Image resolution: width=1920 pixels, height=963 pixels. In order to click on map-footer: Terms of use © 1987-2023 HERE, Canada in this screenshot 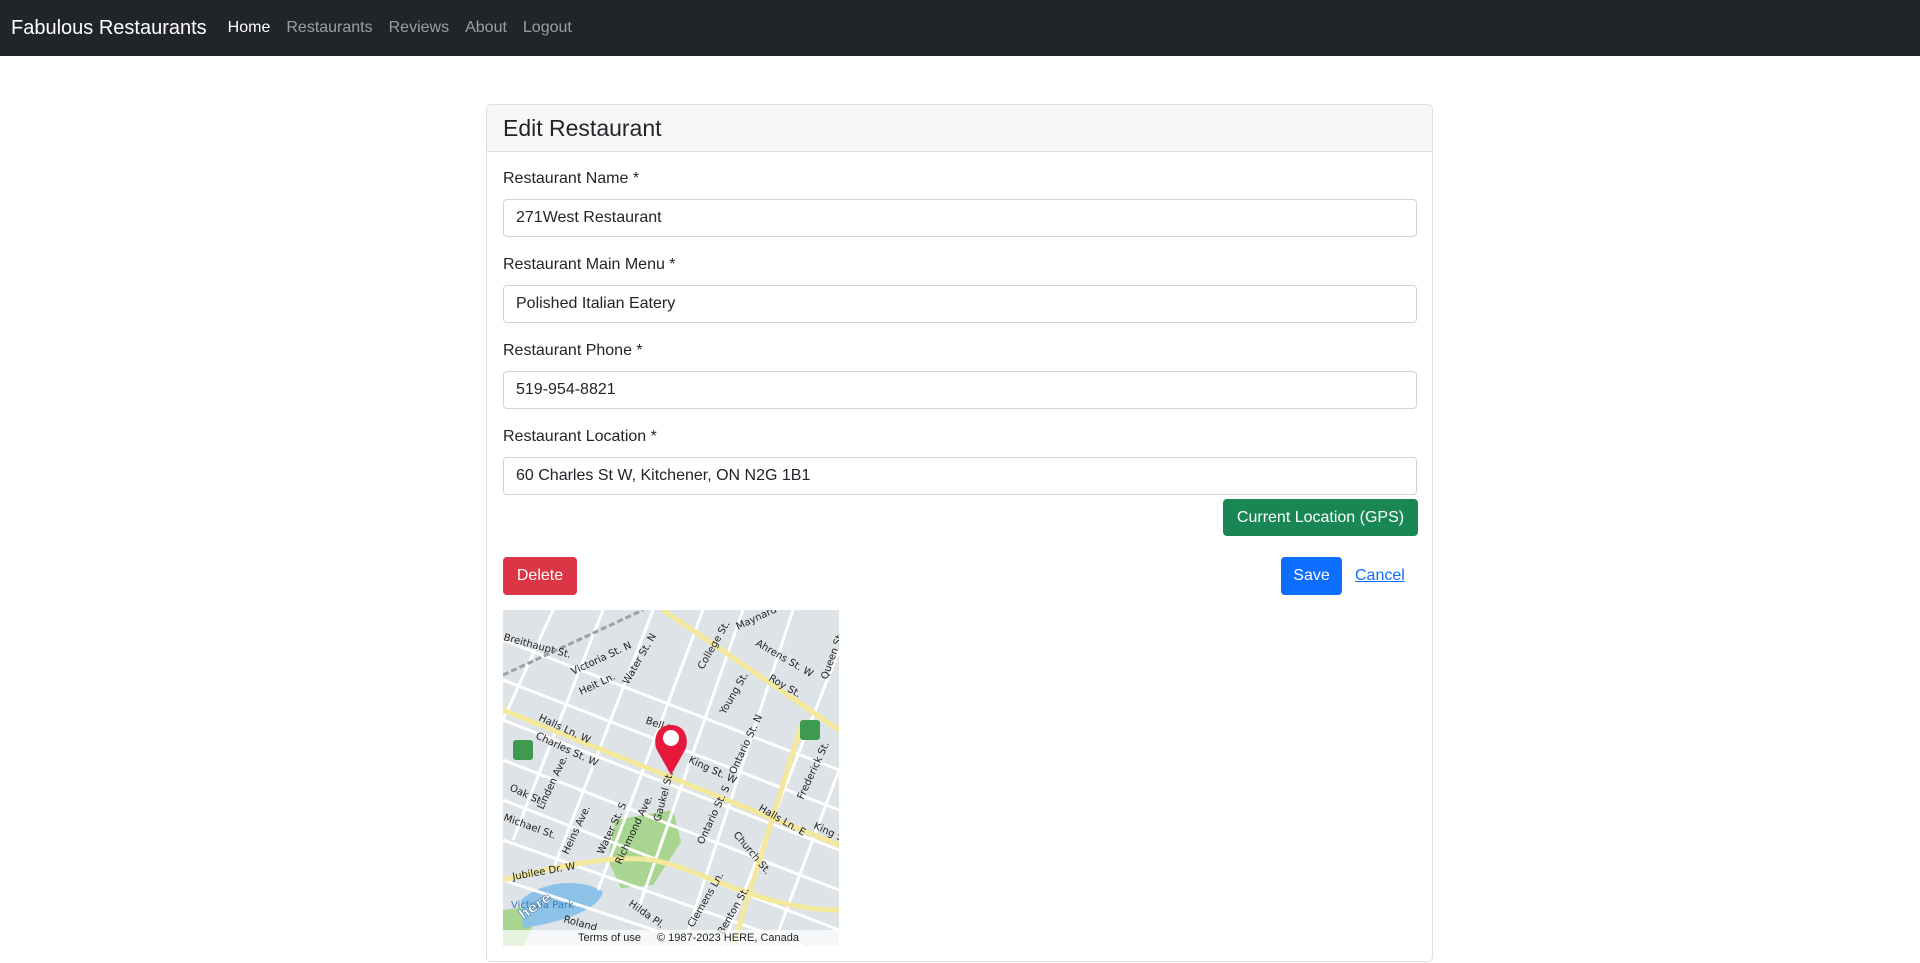, I will do `click(671, 938)`.